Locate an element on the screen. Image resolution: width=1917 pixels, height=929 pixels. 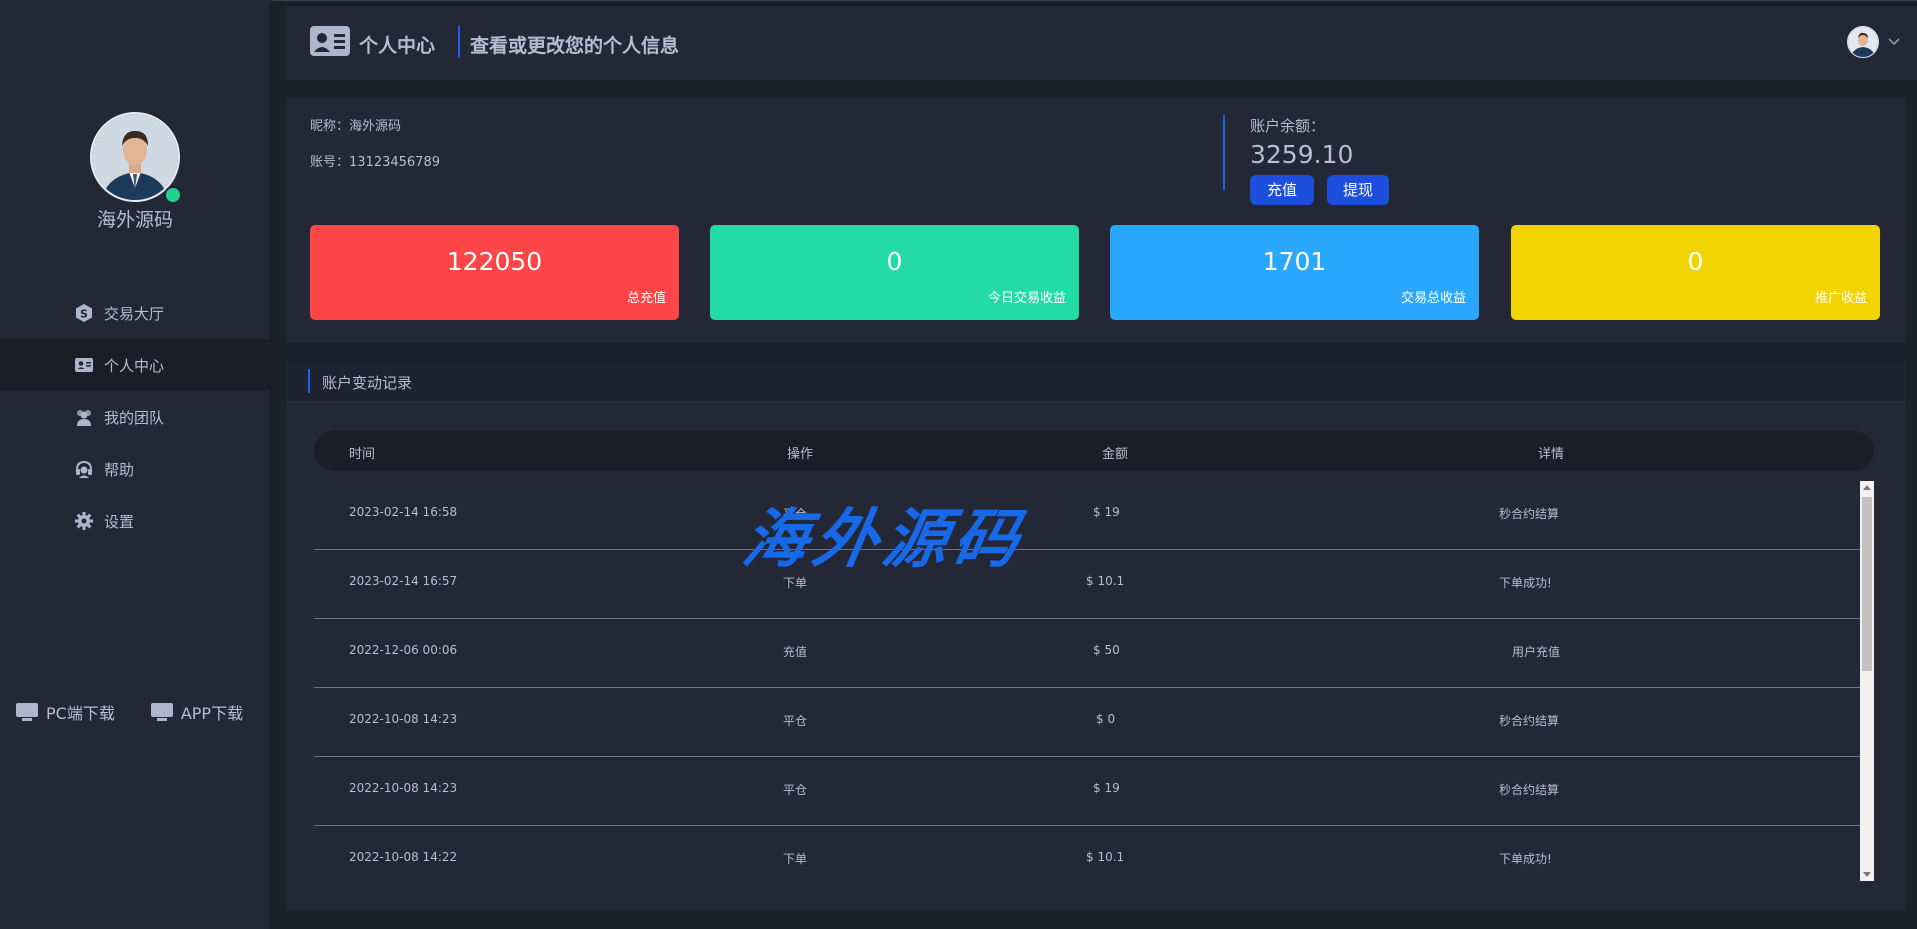
online-status-dot is located at coordinates (173, 195).